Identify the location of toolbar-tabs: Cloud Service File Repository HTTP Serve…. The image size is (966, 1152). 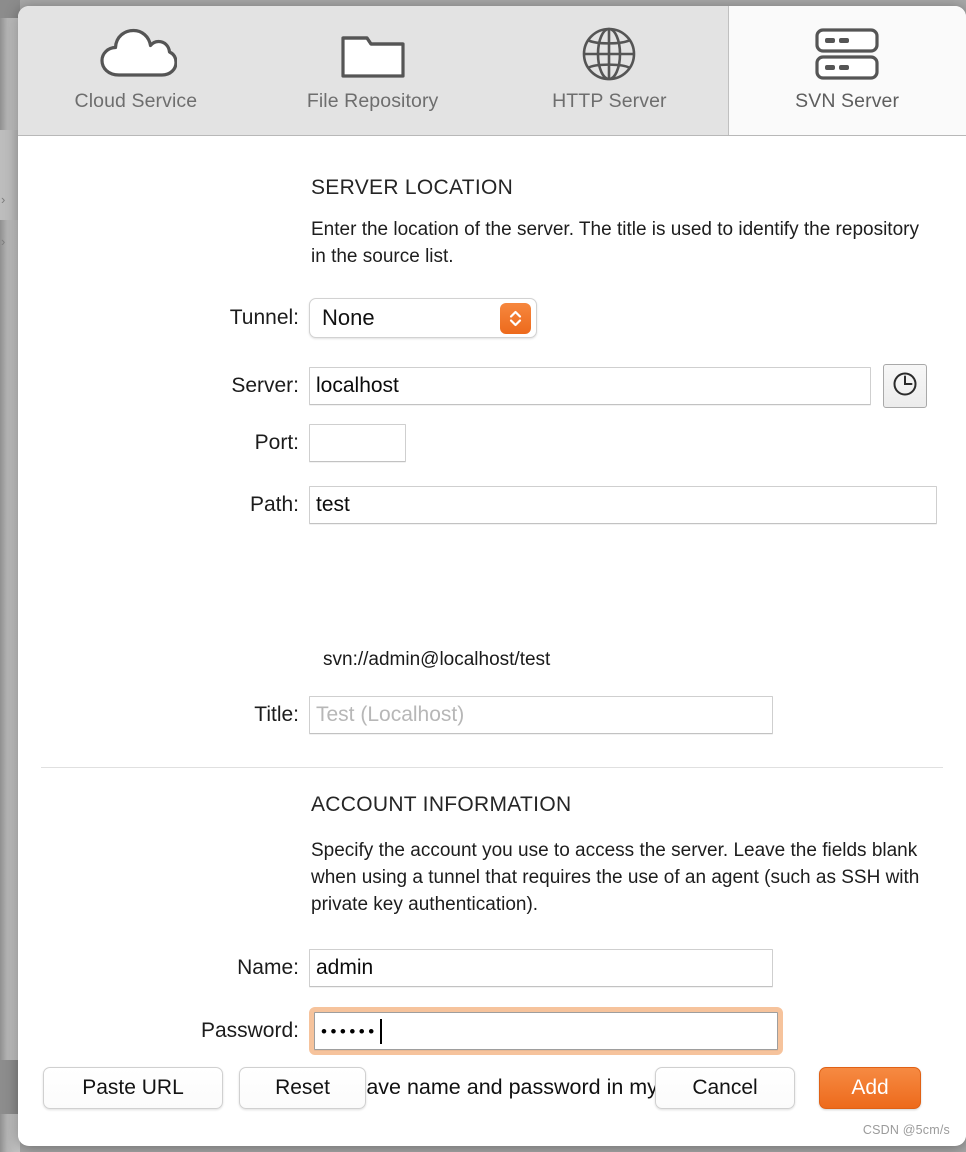
(492, 71).